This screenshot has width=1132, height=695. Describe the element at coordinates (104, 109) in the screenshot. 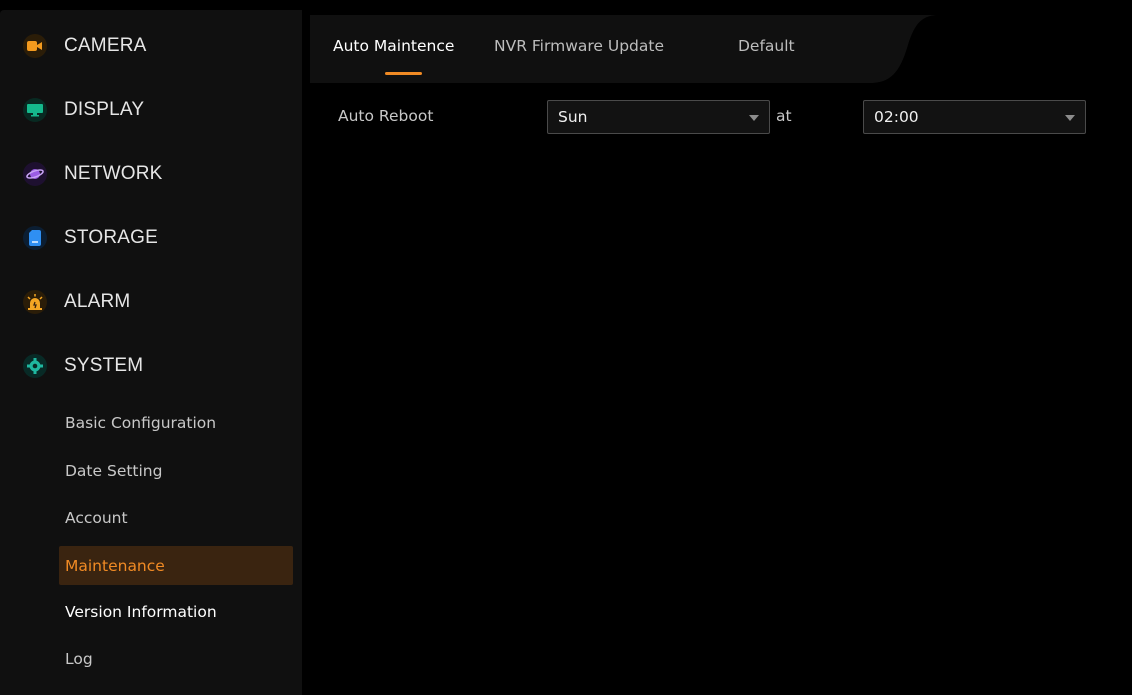

I see `sidebar-item-label: DISPLAY` at that location.